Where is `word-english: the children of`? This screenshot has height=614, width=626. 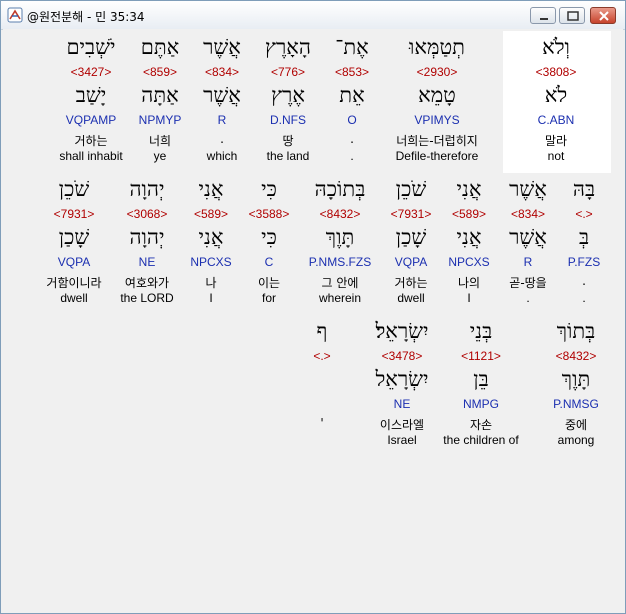 word-english: the children of is located at coordinates (481, 440).